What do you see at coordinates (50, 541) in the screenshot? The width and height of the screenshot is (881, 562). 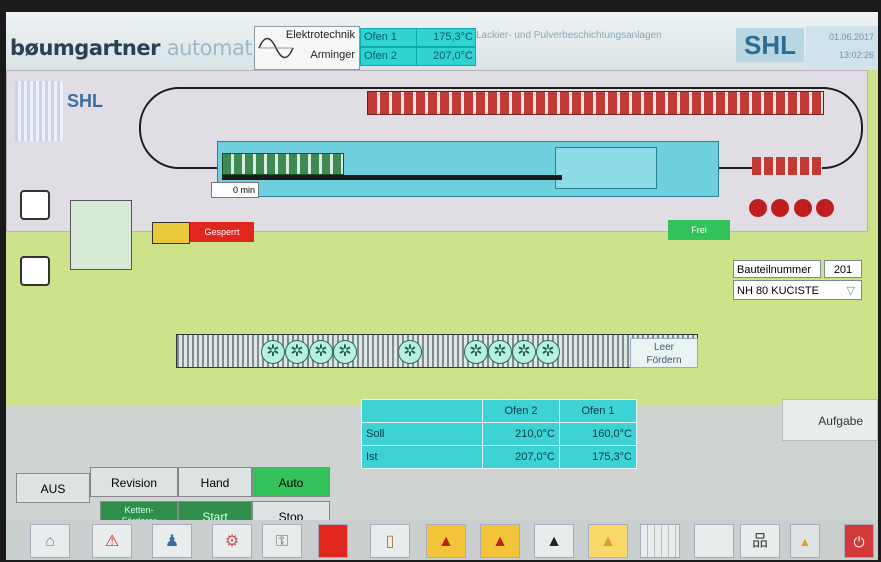 I see `home-icon: ⌂` at bounding box center [50, 541].